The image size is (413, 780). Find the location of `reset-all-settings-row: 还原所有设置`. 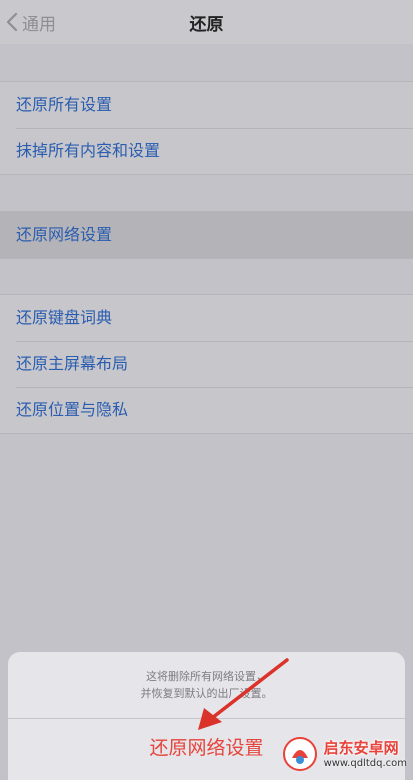

reset-all-settings-row: 还原所有设置 is located at coordinates (206, 105).